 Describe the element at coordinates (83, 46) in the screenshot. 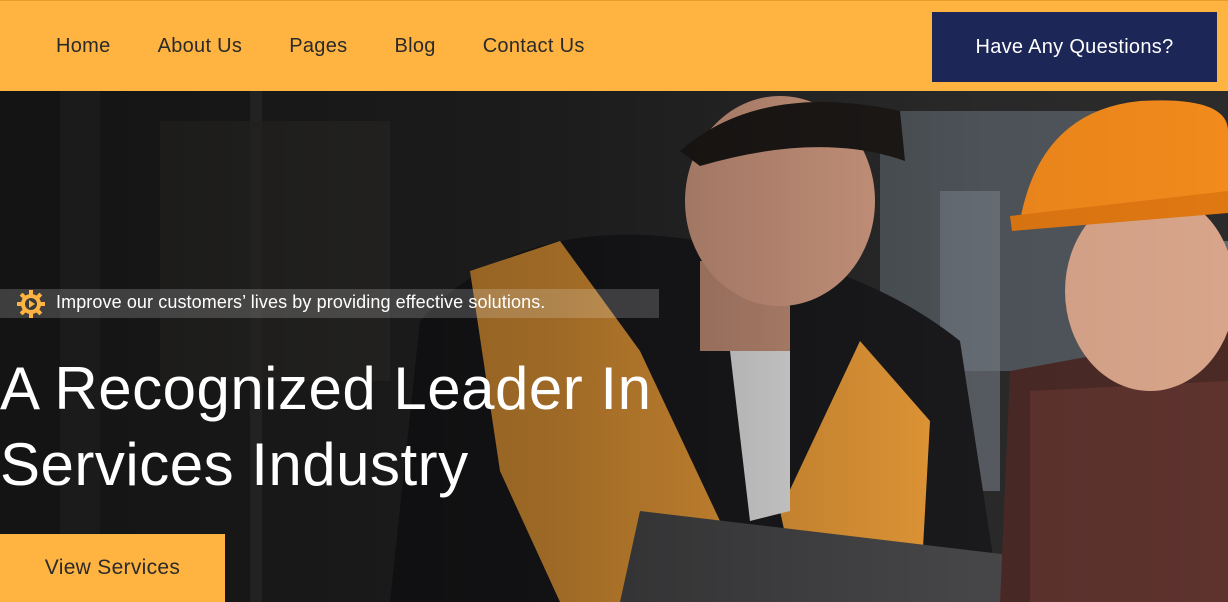

I see `nav-link-home: Home` at that location.